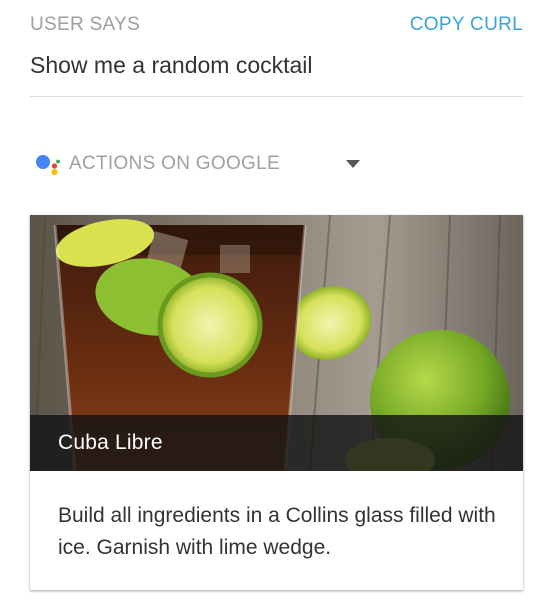 This screenshot has height=606, width=557. Describe the element at coordinates (85, 24) in the screenshot. I see `user-says-label: USER SAYS` at that location.